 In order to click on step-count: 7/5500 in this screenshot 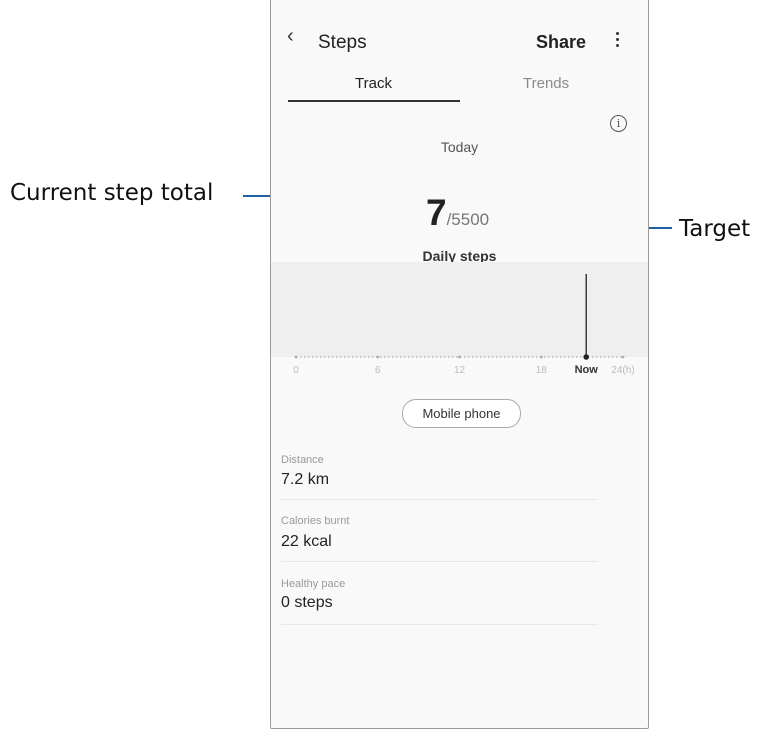, I will do `click(457, 213)`.